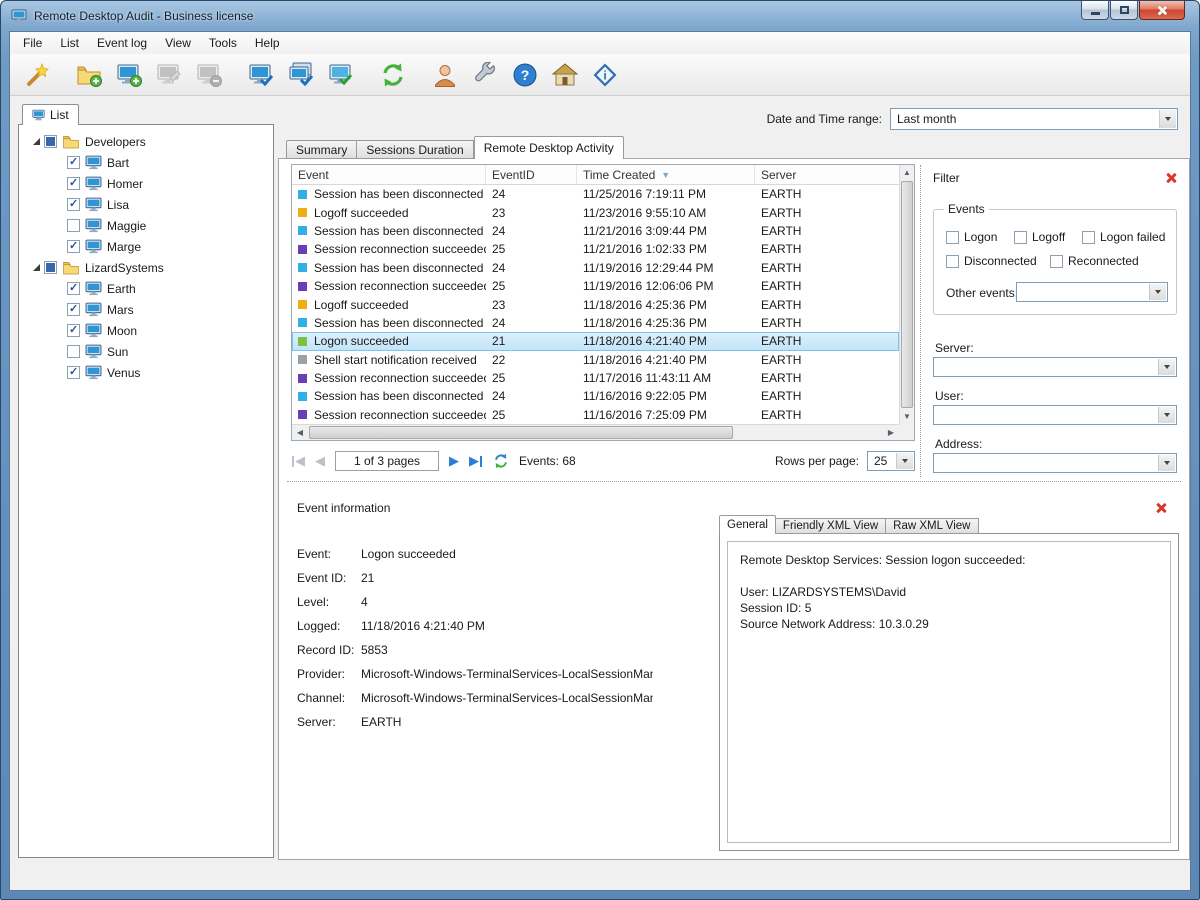 The width and height of the screenshot is (1200, 900). What do you see at coordinates (320, 461) in the screenshot?
I see `prev-page-button: ◀` at bounding box center [320, 461].